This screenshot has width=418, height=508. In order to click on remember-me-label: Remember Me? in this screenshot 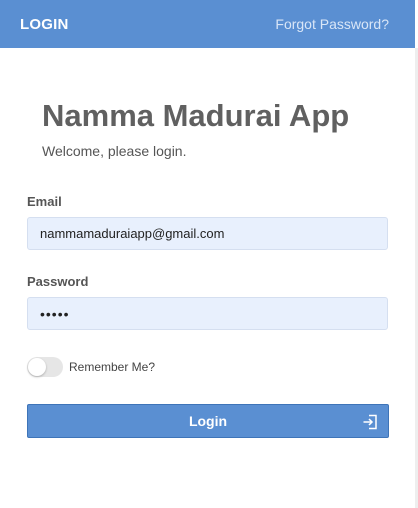, I will do `click(112, 367)`.